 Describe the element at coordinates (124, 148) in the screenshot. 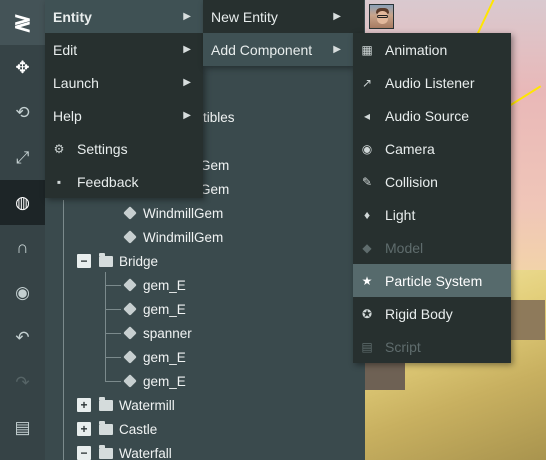

I see `menu-item-settings: ⚙ Settings` at that location.